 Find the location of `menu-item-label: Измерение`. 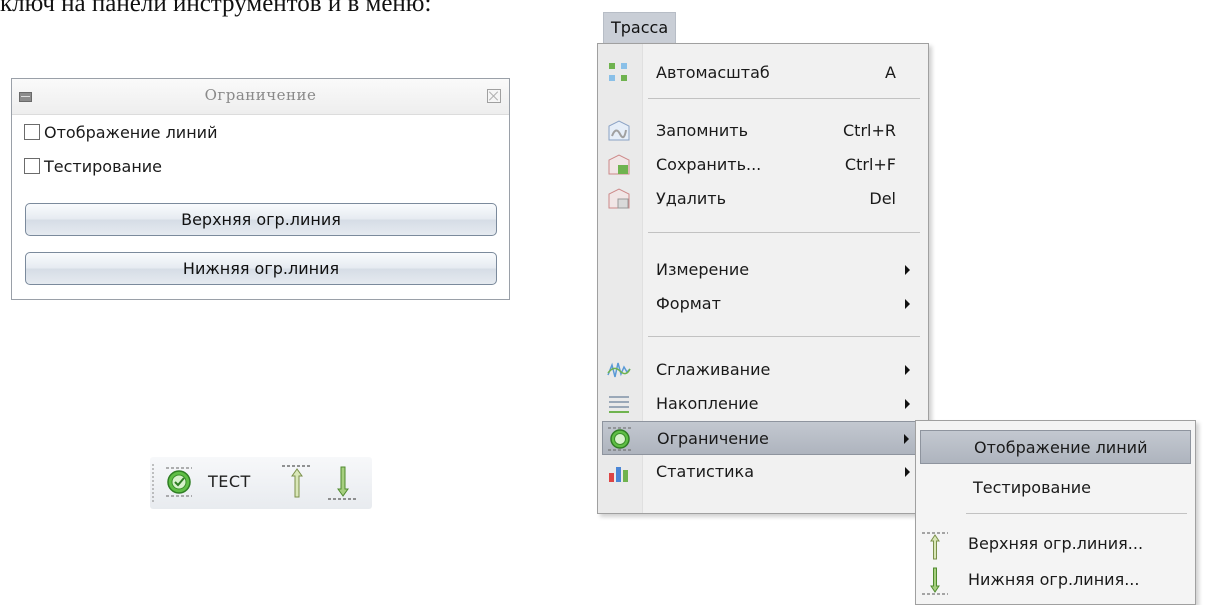

menu-item-label: Измерение is located at coordinates (703, 269).